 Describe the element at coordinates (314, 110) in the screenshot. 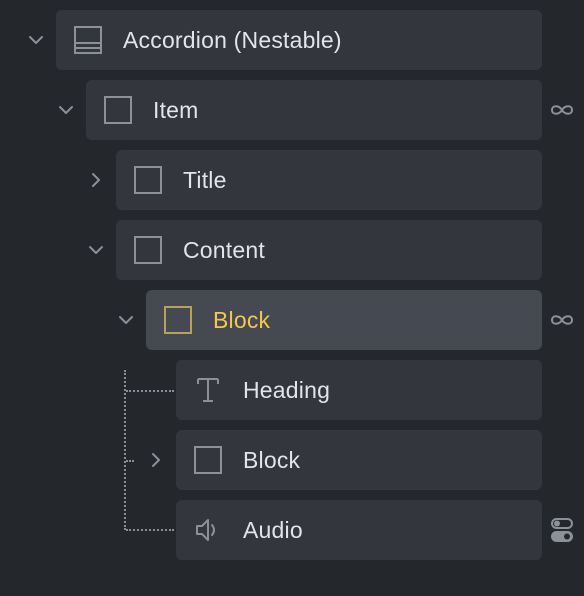

I see `tree-node-item: Item` at that location.